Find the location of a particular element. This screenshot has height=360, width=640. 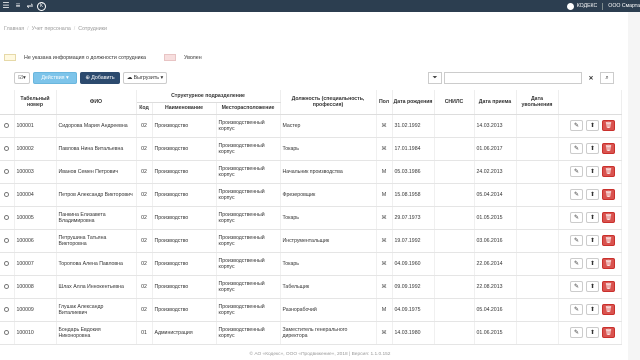

filter-icon: ⏷ is located at coordinates (435, 78).